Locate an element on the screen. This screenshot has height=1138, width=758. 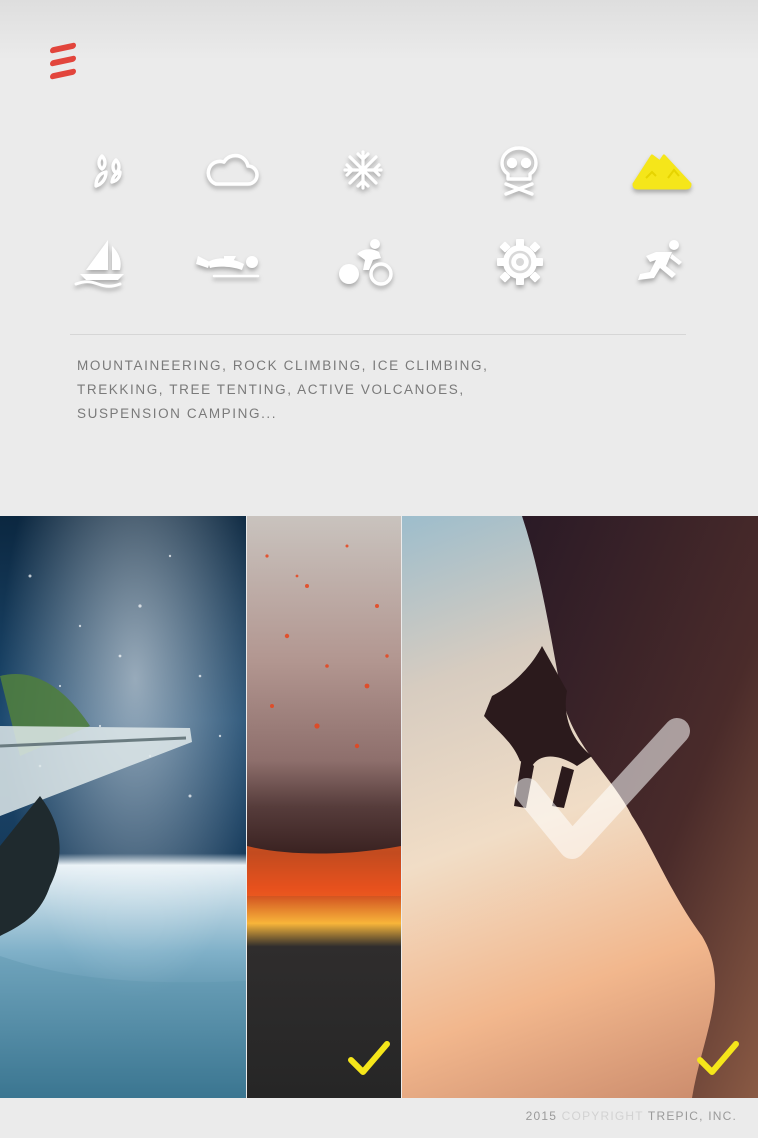
snowflake-icon is located at coordinates (363, 170).